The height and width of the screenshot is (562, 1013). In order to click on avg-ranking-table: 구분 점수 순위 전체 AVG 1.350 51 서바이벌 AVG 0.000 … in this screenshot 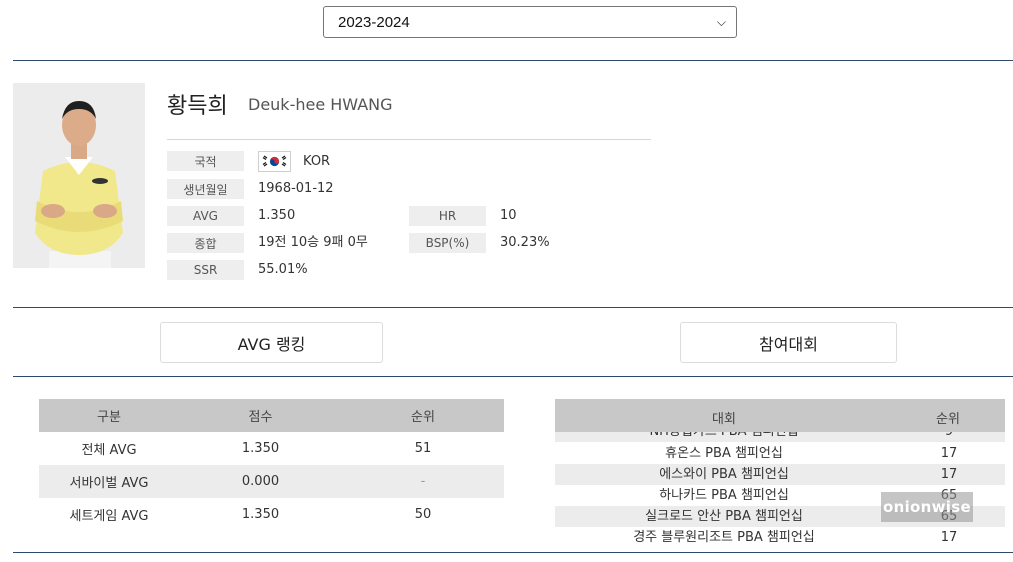, I will do `click(271, 465)`.